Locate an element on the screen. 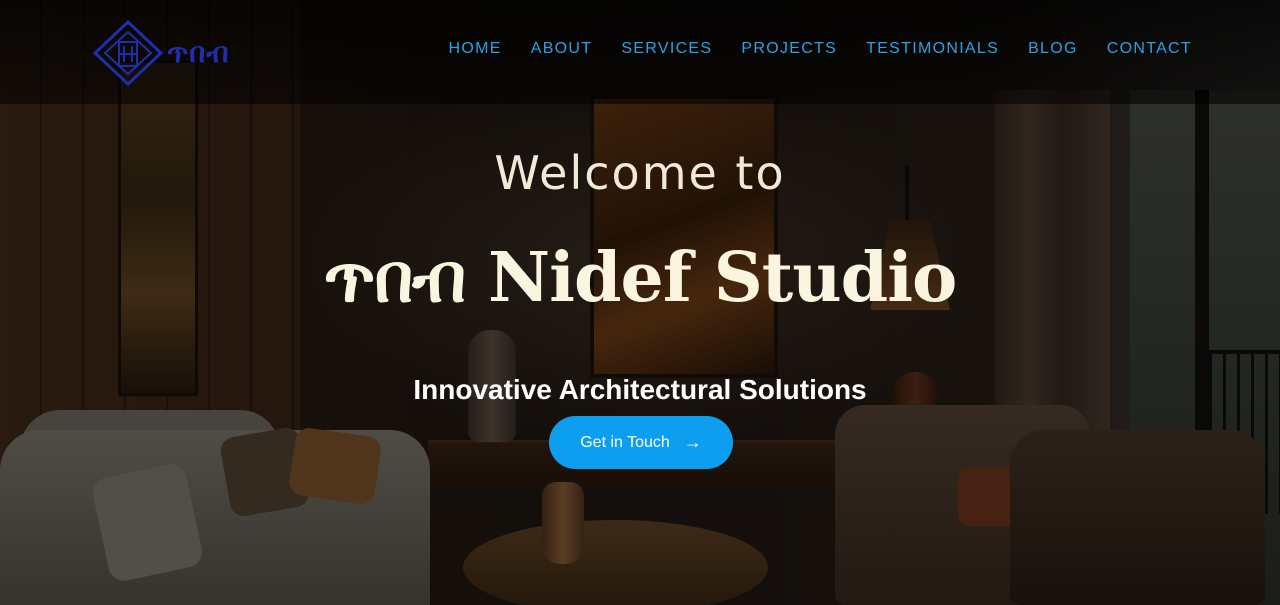 The height and width of the screenshot is (605, 1280). nav-item-services: SERVICES is located at coordinates (666, 49).